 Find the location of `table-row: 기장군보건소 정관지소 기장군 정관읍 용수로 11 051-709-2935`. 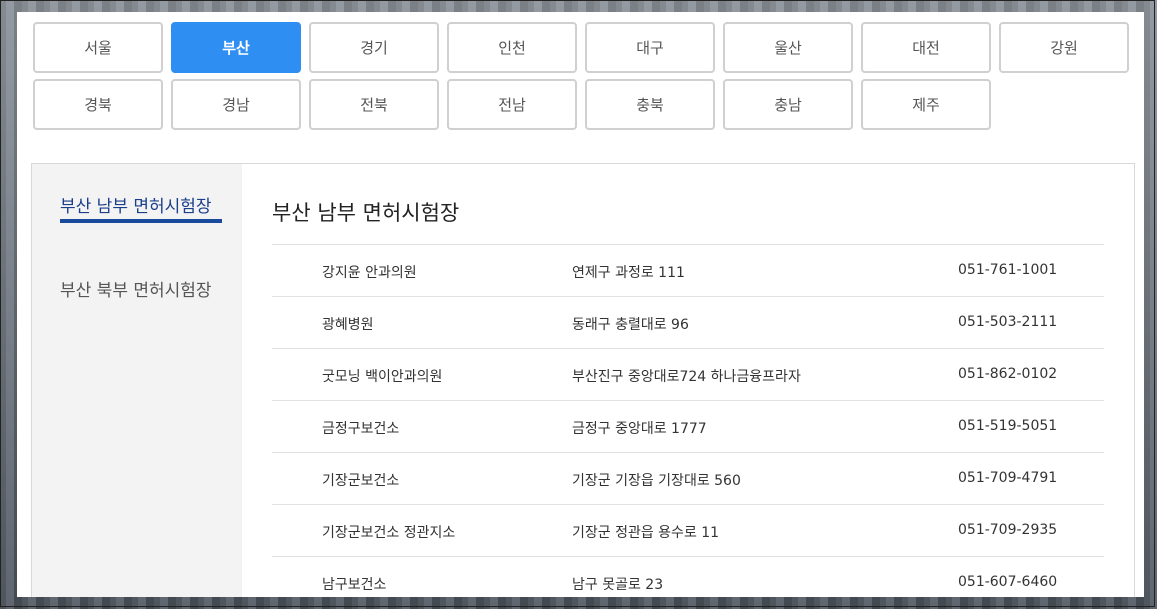

table-row: 기장군보건소 정관지소 기장군 정관읍 용수로 11 051-709-2935 is located at coordinates (688, 530).